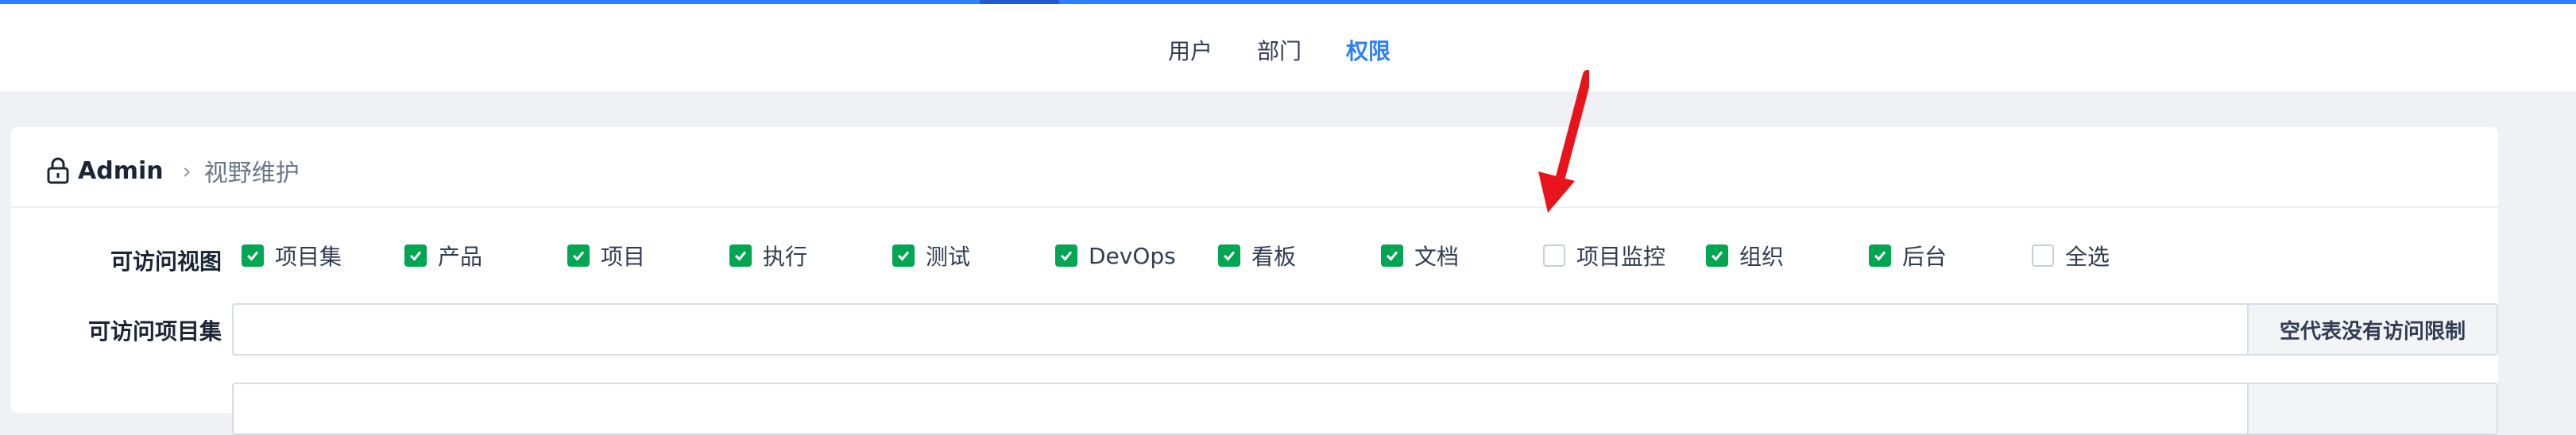 The height and width of the screenshot is (435, 2576). Describe the element at coordinates (173, 171) in the screenshot. I see `breadcrumb: Admin › 视野维护` at that location.